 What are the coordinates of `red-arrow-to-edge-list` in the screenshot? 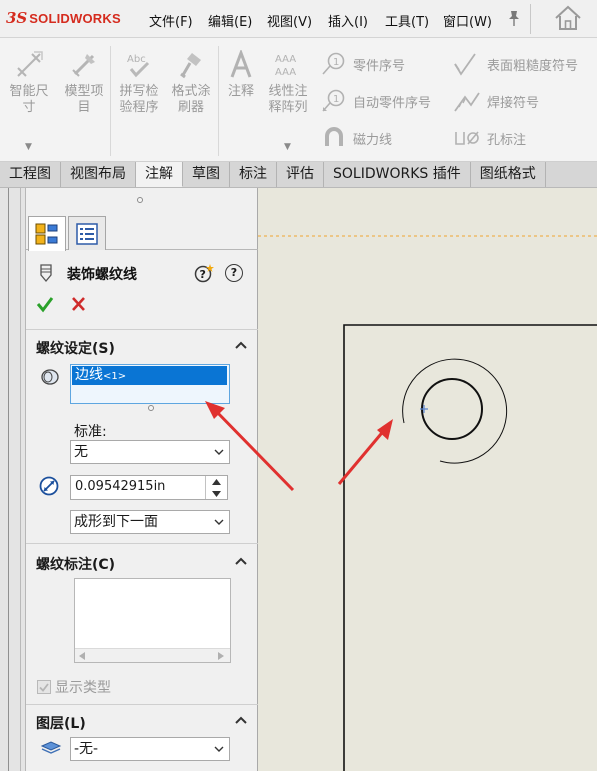 It's located at (250, 446).